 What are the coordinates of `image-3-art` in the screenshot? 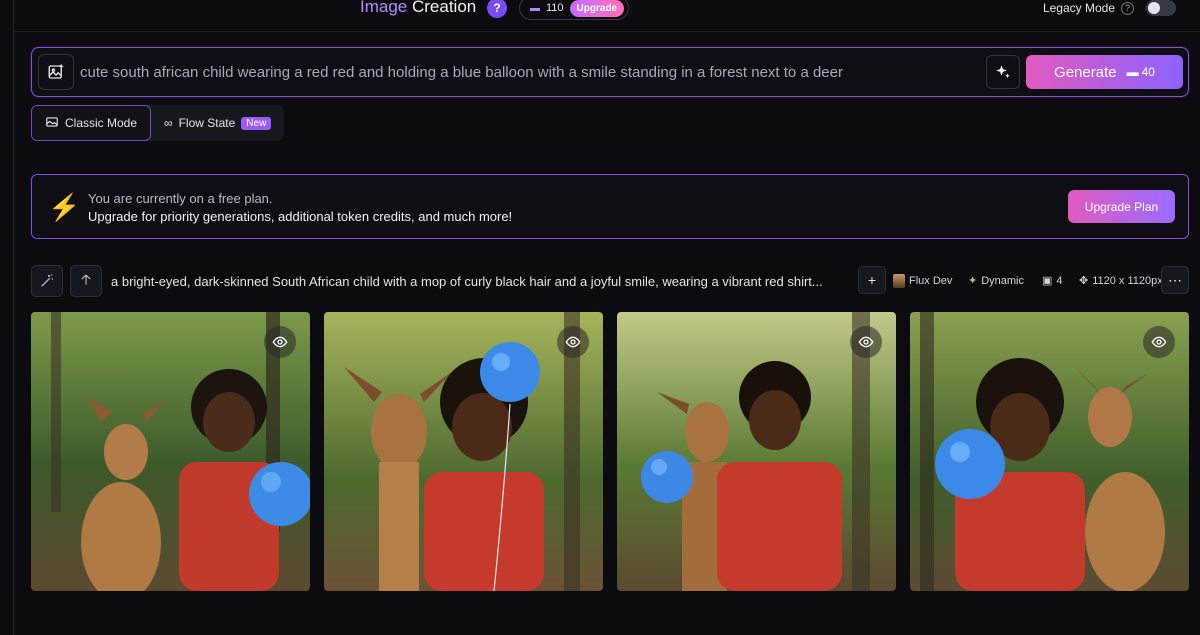 It's located at (756, 451).